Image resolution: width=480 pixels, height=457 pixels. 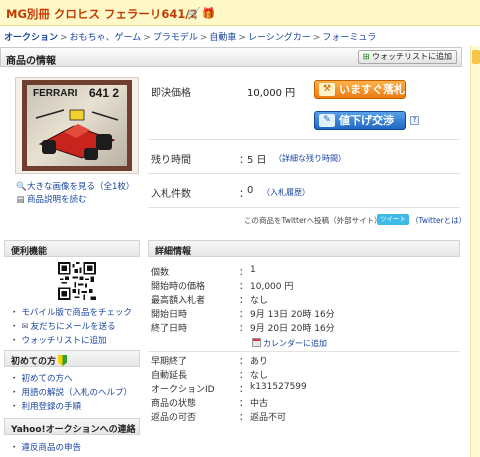 I want to click on product-info-bar: 商品の情報 ⊞ ウォッチリストに追加, so click(x=231, y=57).